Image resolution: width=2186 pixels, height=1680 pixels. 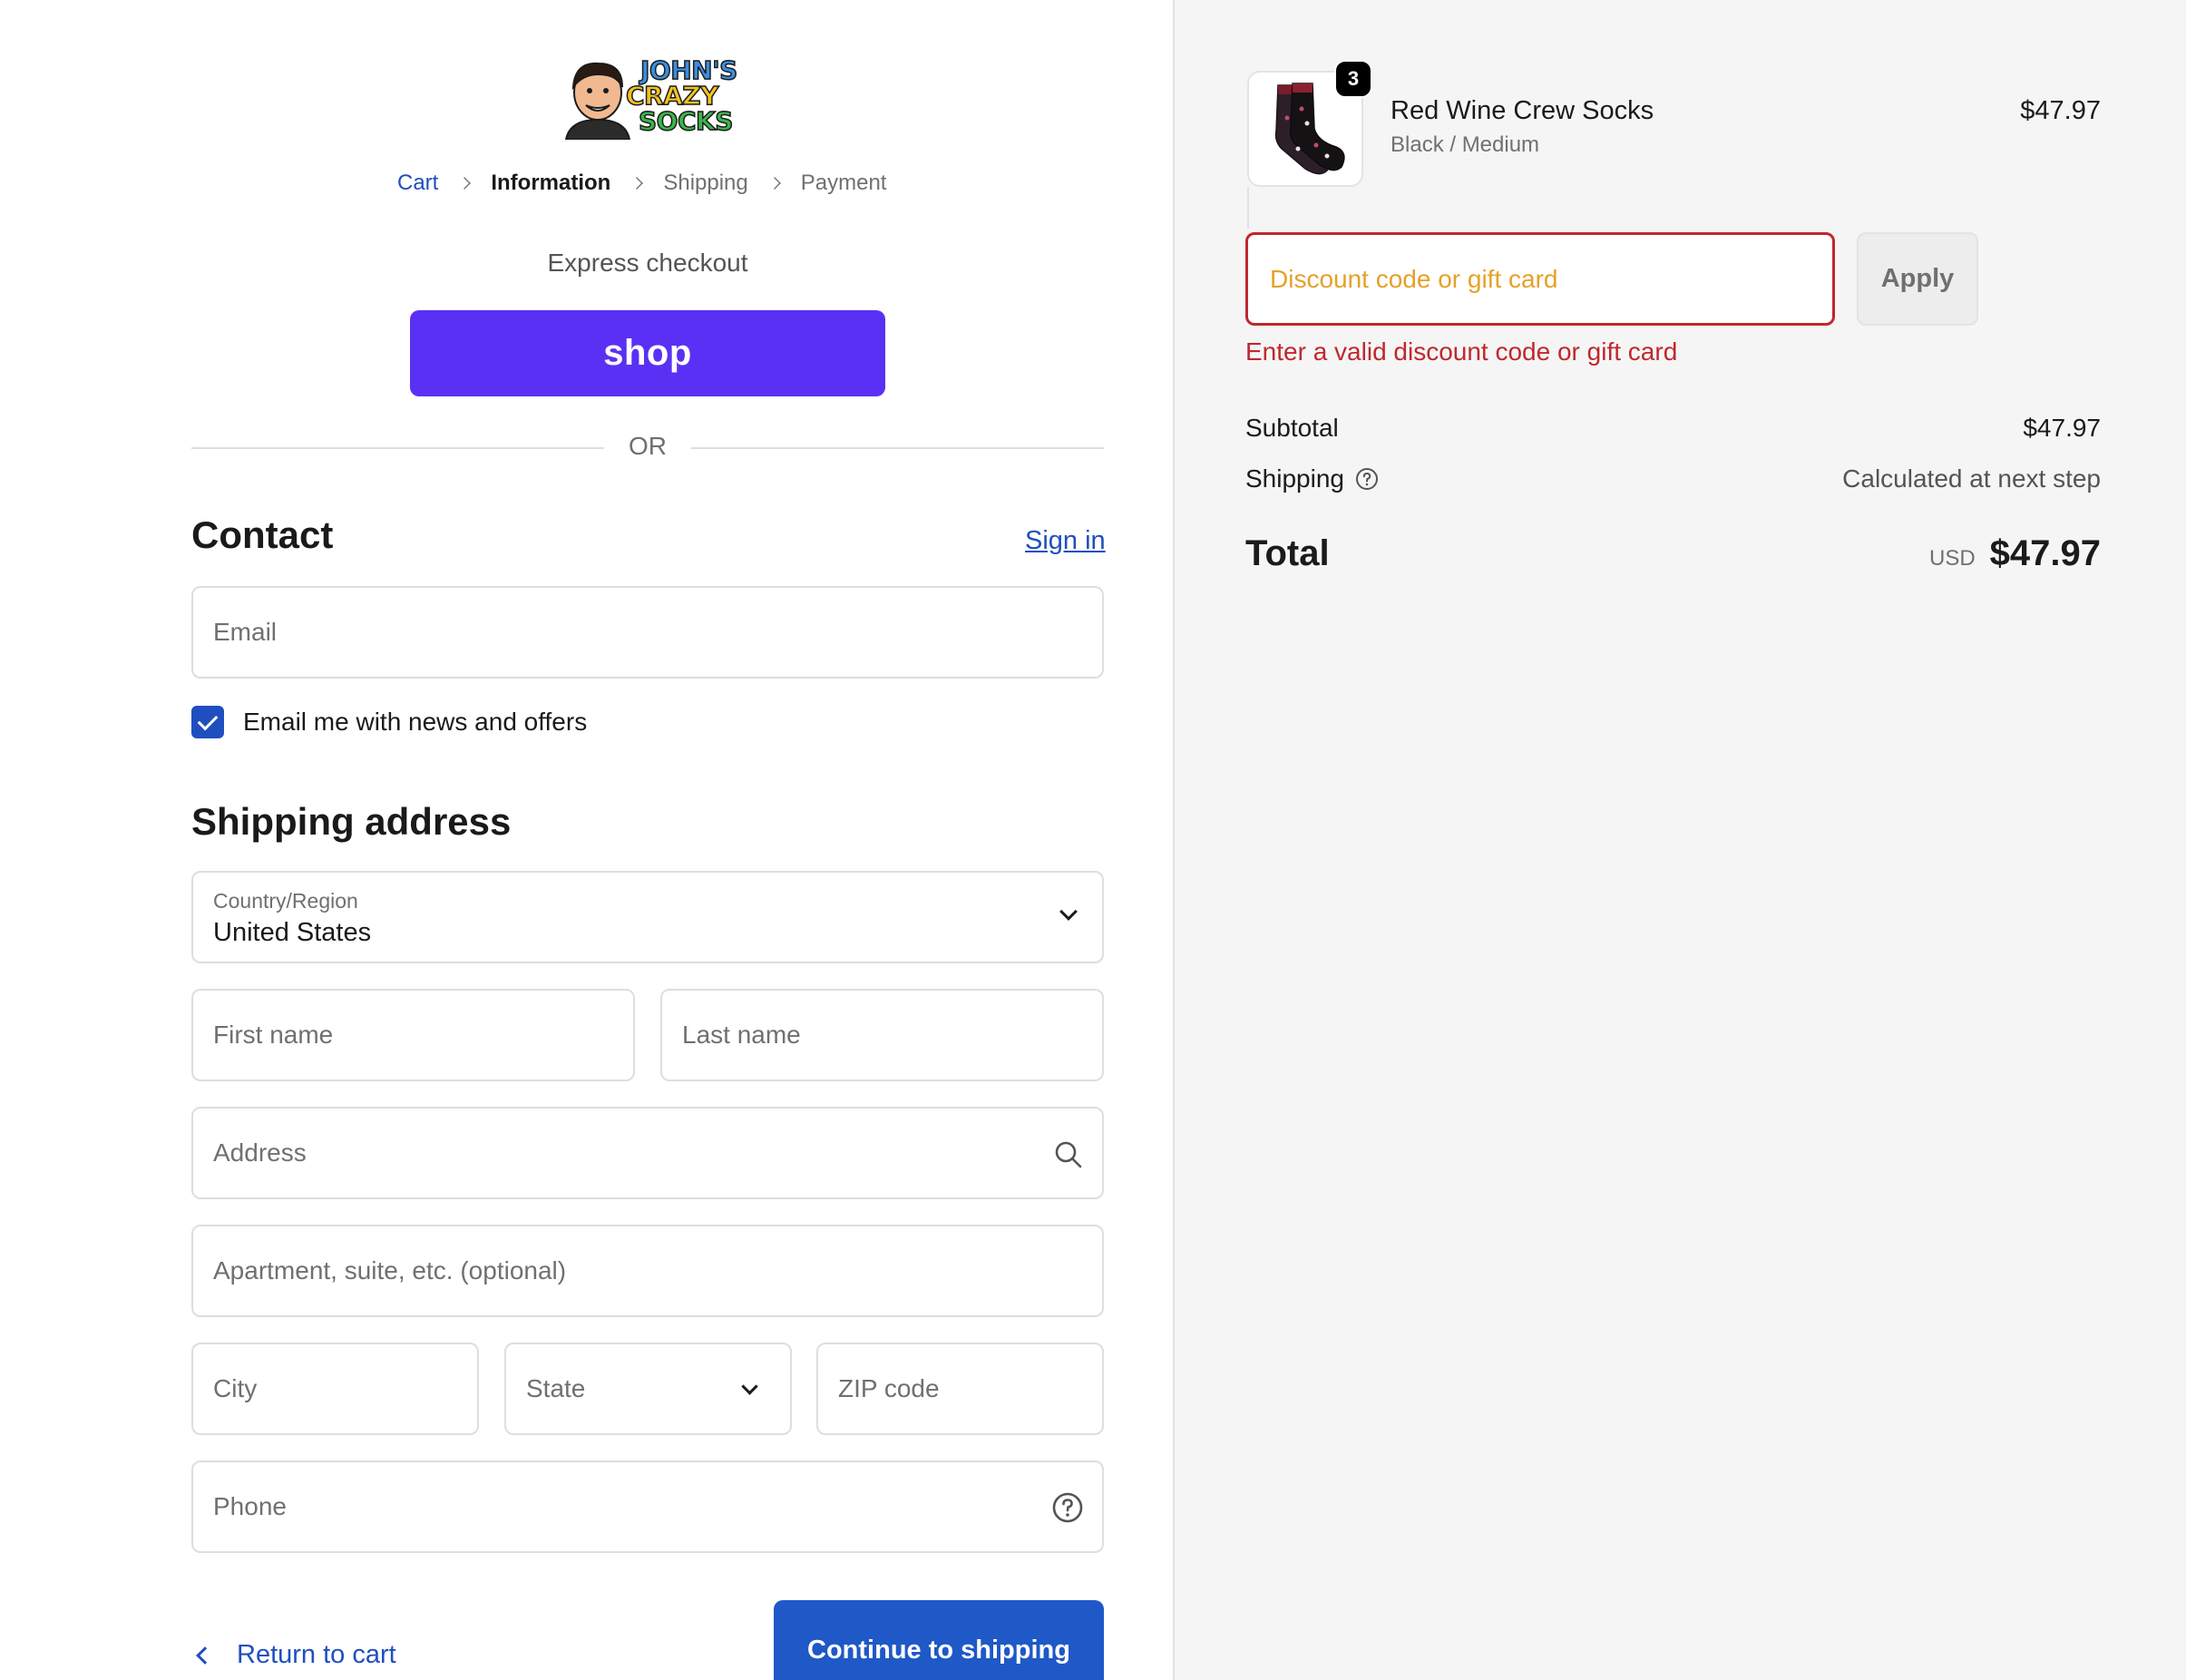 I want to click on thumbnail-stack-edge, so click(x=1248, y=208).